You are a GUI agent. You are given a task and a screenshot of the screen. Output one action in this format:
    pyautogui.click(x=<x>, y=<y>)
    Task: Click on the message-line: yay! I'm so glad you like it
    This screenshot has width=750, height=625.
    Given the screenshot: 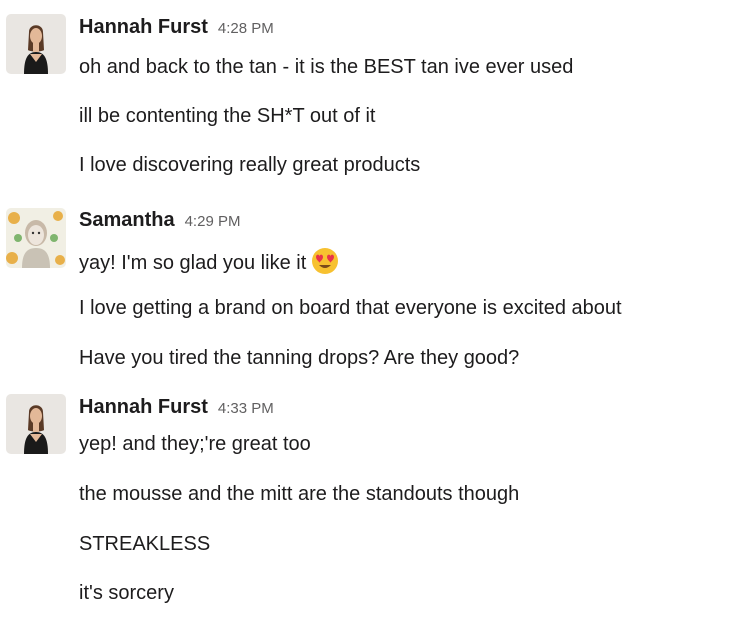 What is the action you would take?
    pyautogui.click(x=209, y=261)
    